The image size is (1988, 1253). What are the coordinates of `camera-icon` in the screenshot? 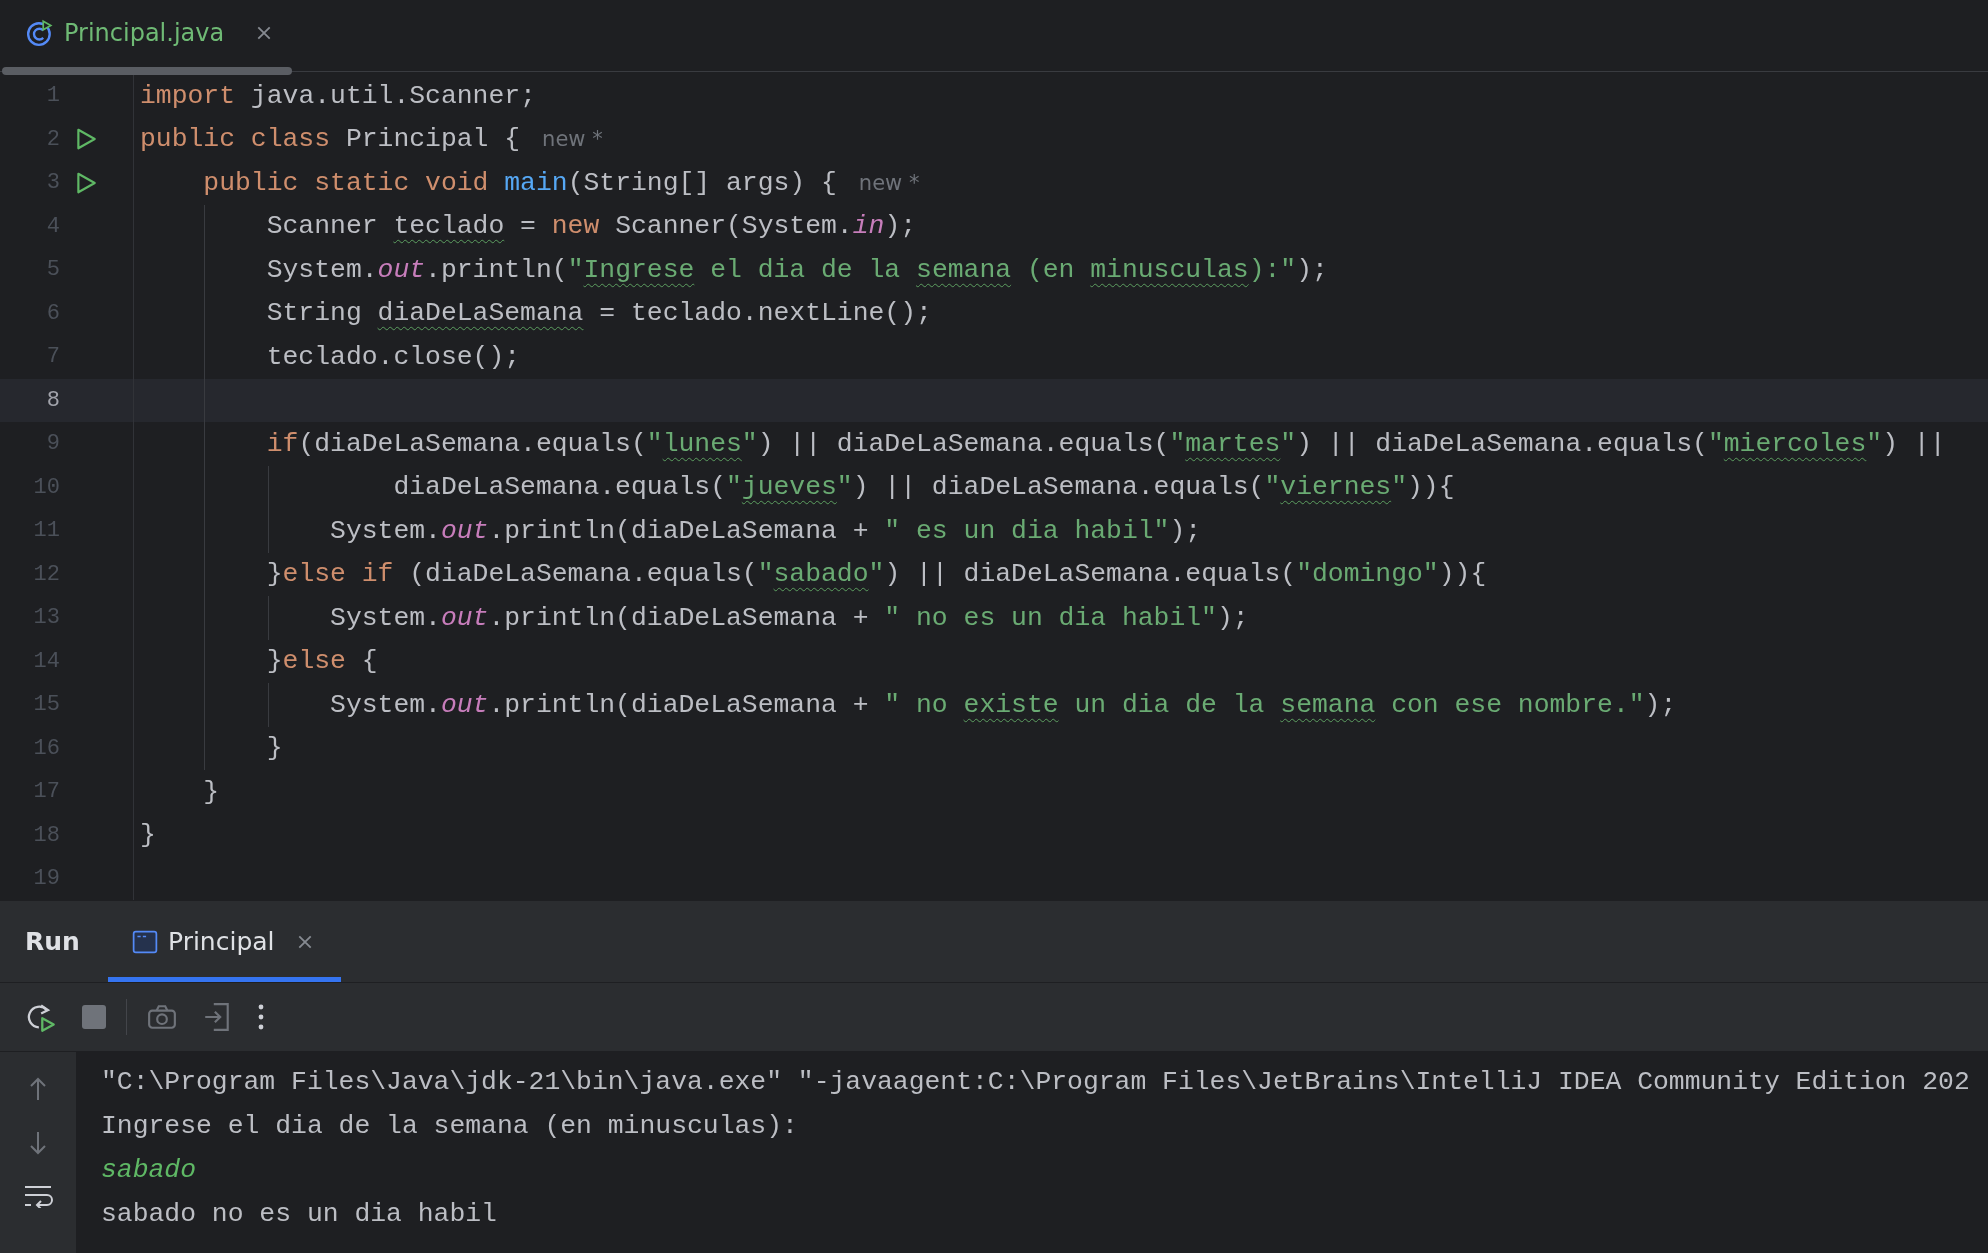 It's located at (162, 1017).